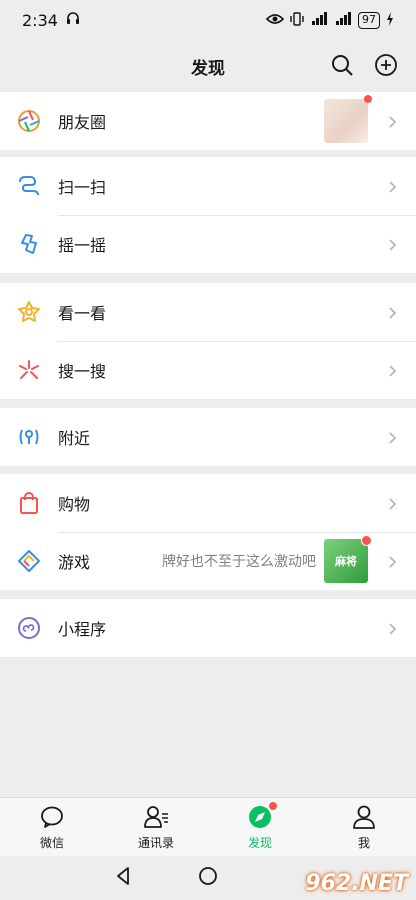 The width and height of the screenshot is (416, 900). What do you see at coordinates (386, 65) in the screenshot?
I see `add-icon` at bounding box center [386, 65].